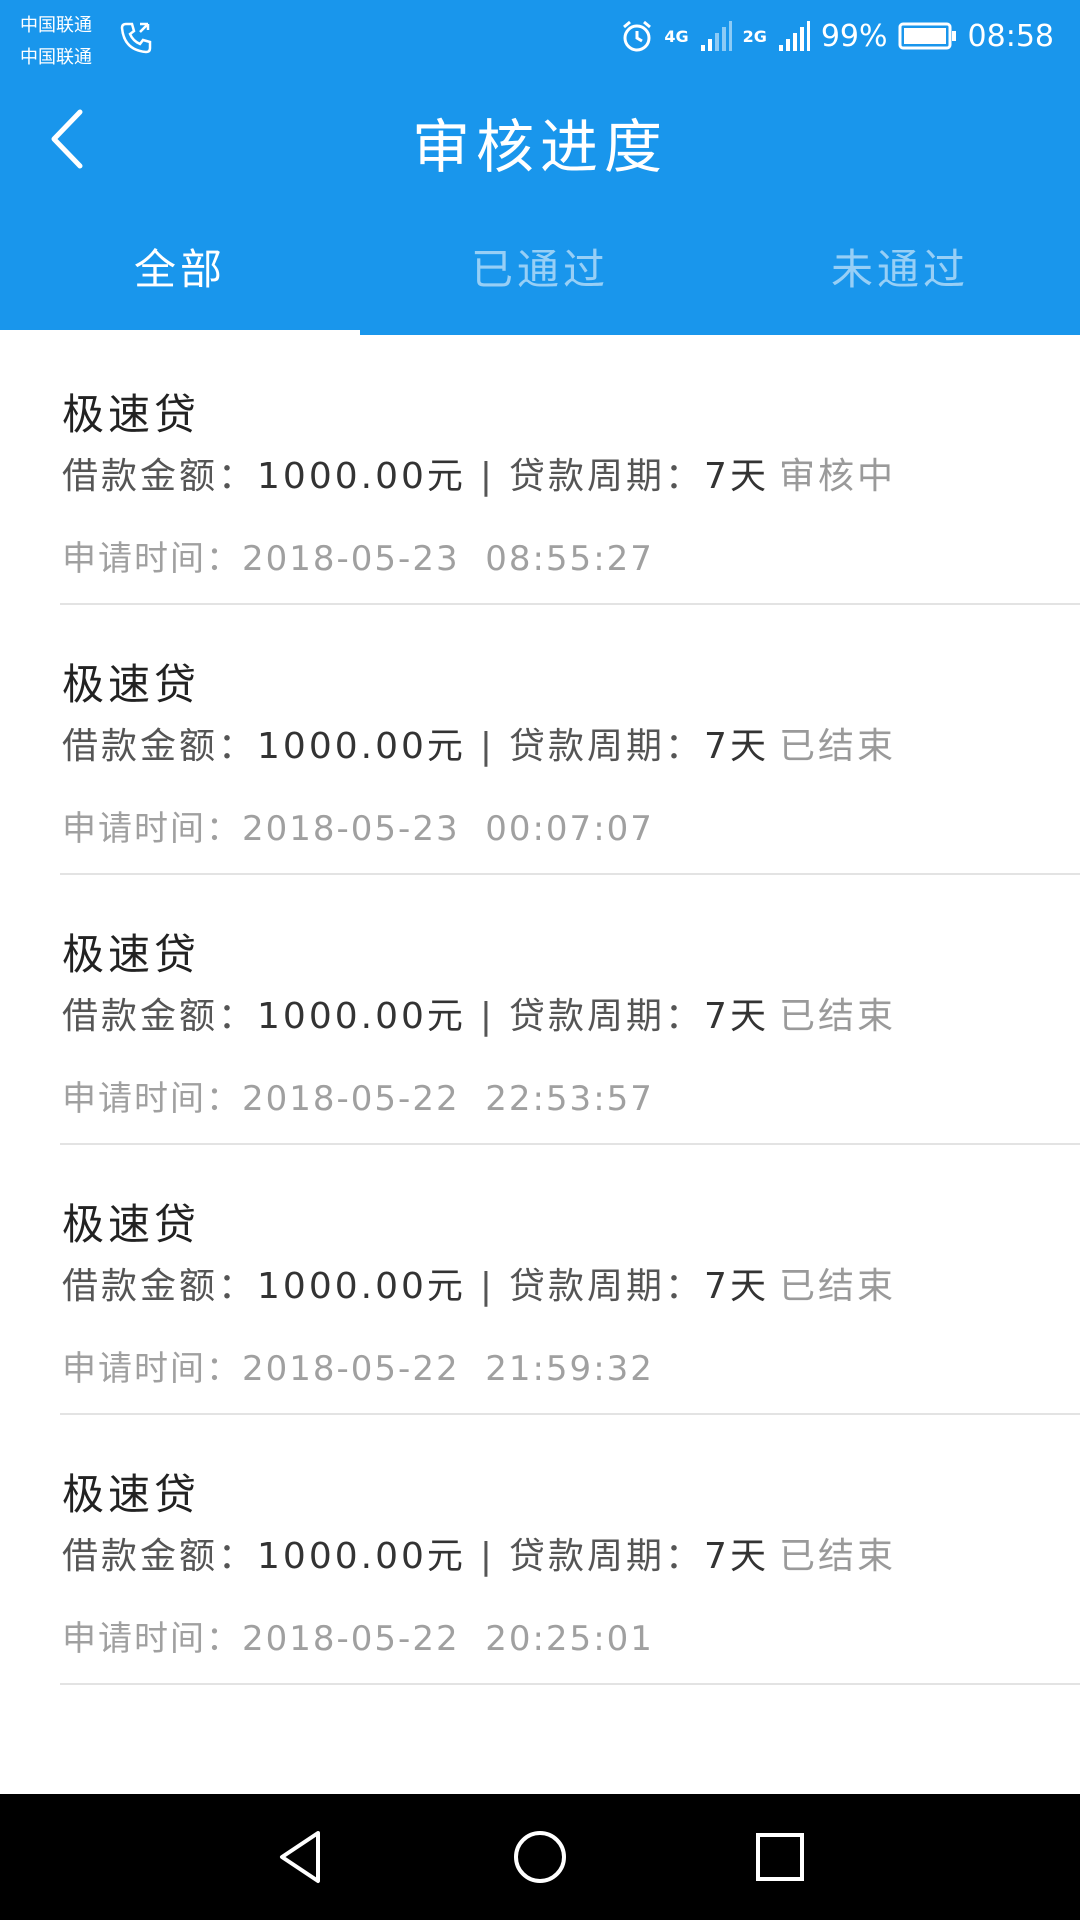 The width and height of the screenshot is (1080, 1920). What do you see at coordinates (448, 1639) in the screenshot?
I see `time-value: 2018-05-22 20:25:01` at bounding box center [448, 1639].